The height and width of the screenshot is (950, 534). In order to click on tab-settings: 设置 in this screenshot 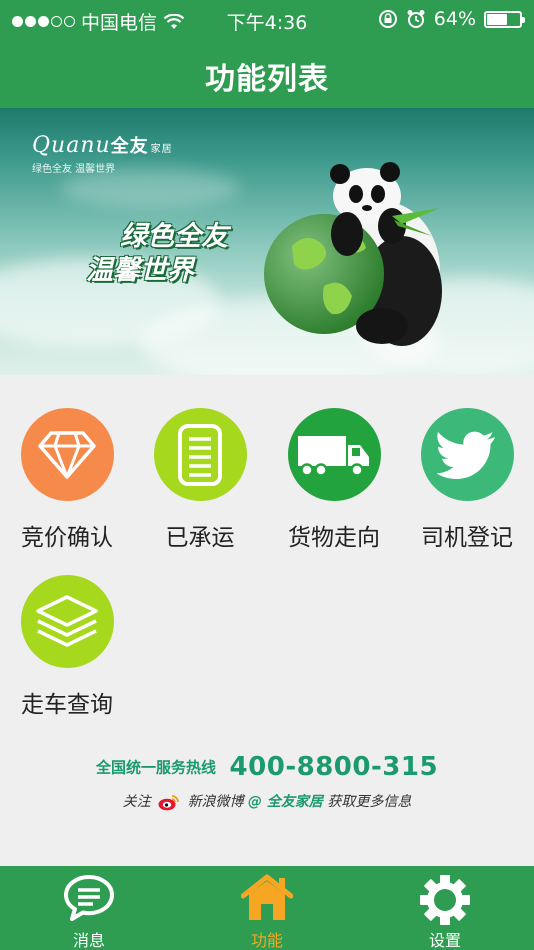, I will do `click(445, 908)`.